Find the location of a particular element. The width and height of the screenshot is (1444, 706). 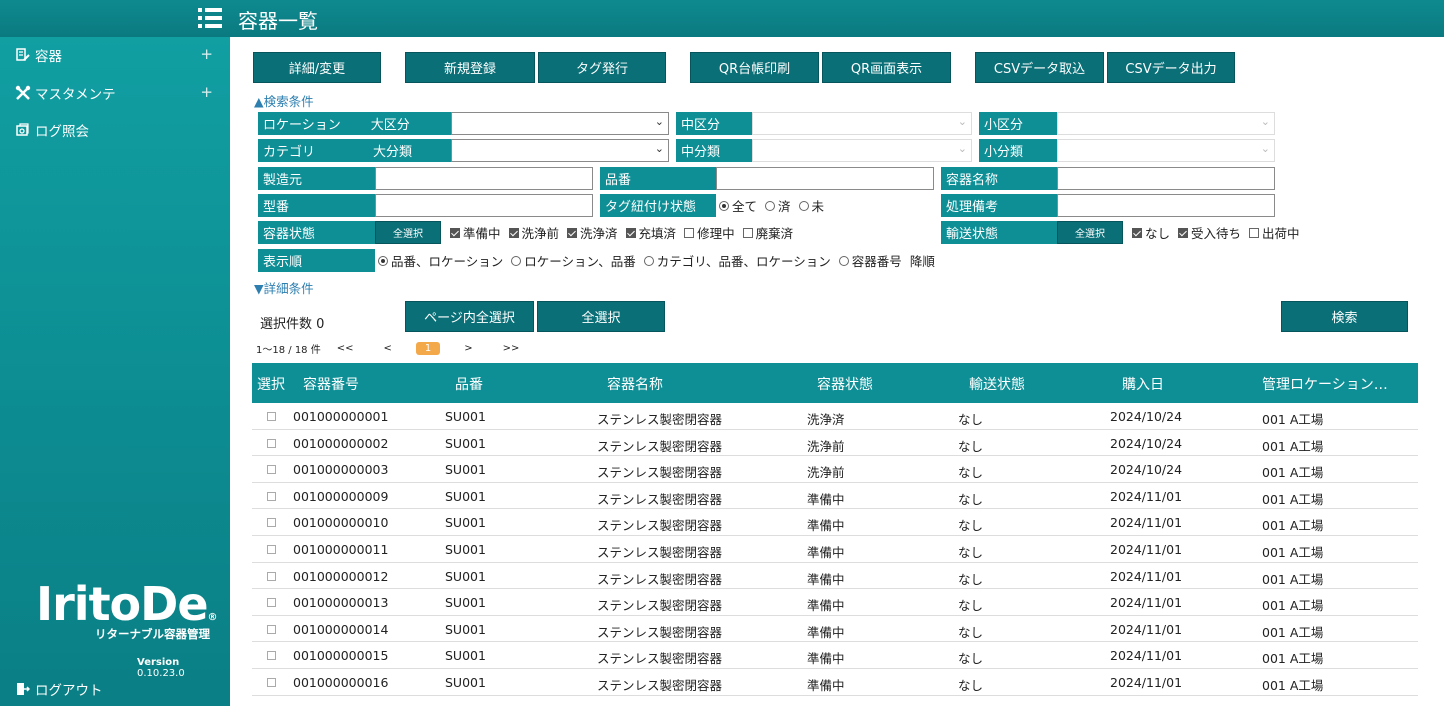

detail-edit-button: 詳細/変更 is located at coordinates (317, 67).